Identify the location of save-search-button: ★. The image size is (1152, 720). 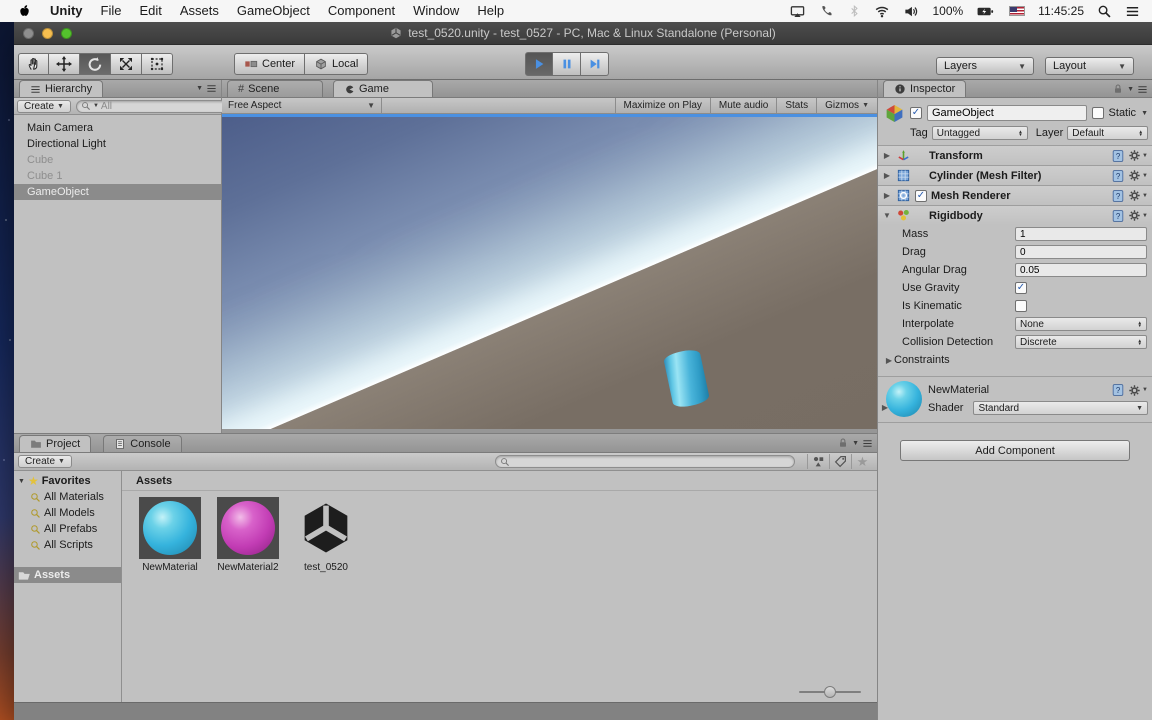
(862, 461).